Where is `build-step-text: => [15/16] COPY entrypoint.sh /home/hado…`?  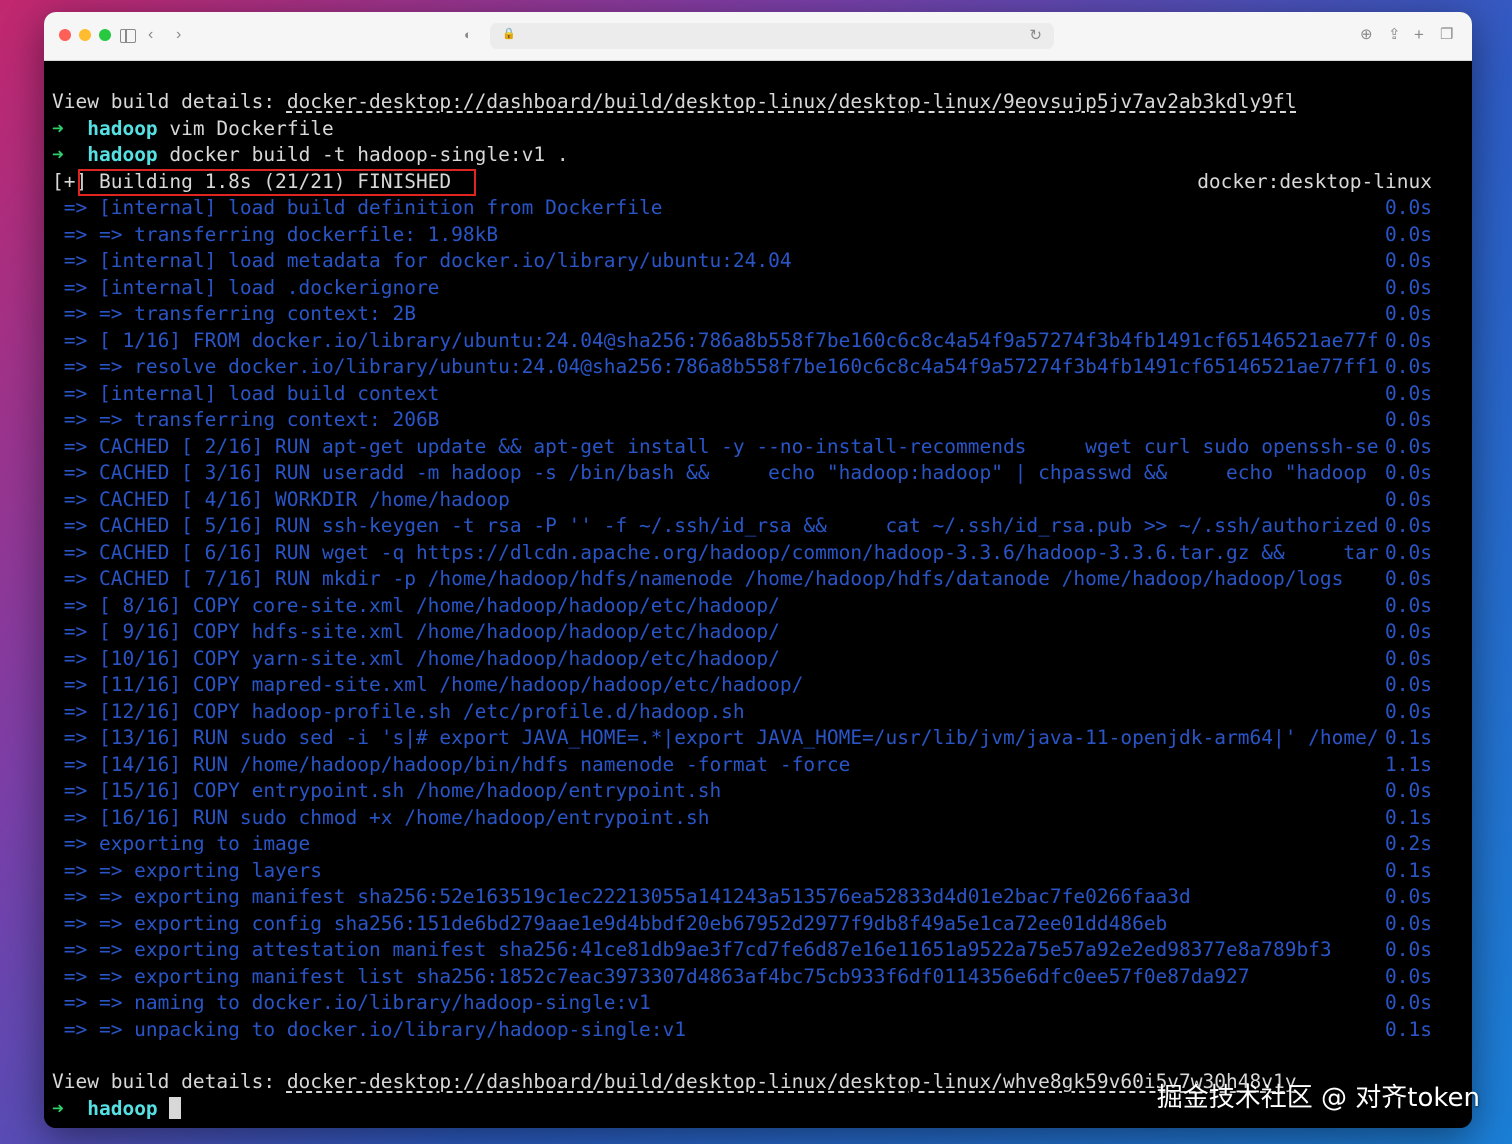
build-step-text: => [15/16] COPY entrypoint.sh /home/hado… is located at coordinates (387, 790).